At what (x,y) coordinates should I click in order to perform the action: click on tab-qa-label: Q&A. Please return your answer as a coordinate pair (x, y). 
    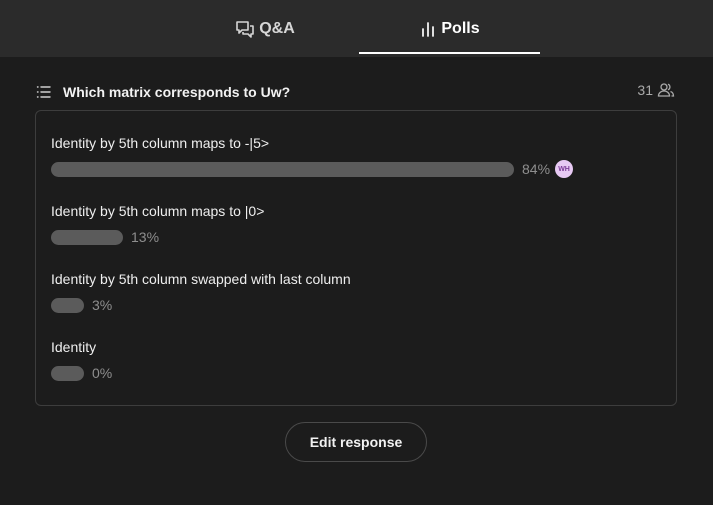
    Looking at the image, I should click on (277, 28).